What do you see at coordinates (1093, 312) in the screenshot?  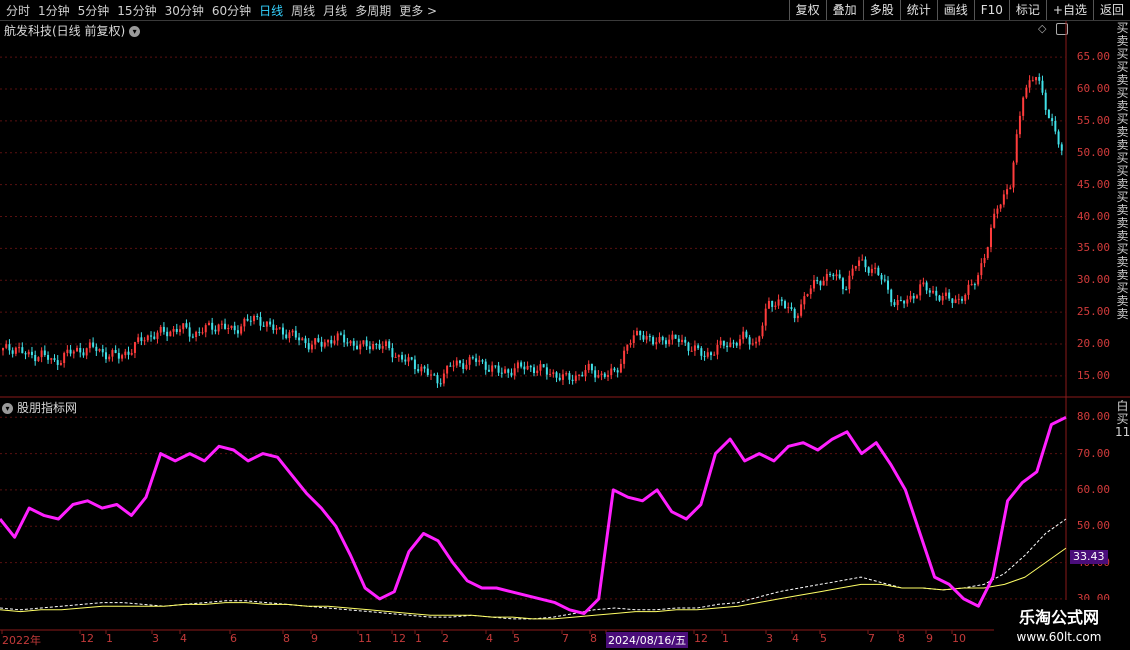 I see `price-tick-label: 25.00` at bounding box center [1093, 312].